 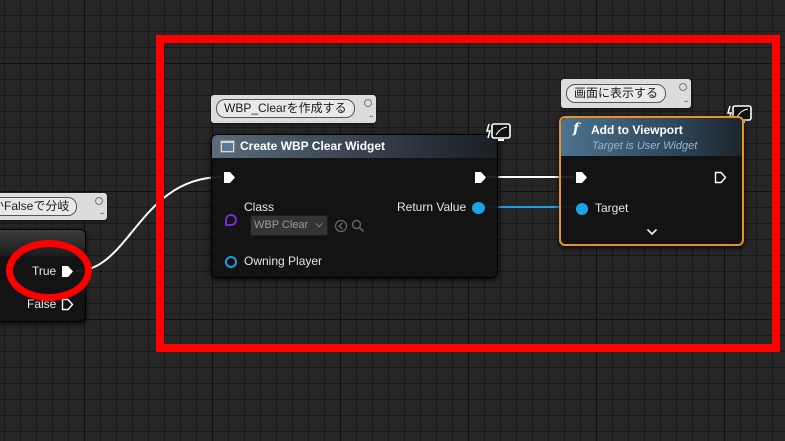 I want to click on comment-flag-icon: ▪▪, so click(x=102, y=214).